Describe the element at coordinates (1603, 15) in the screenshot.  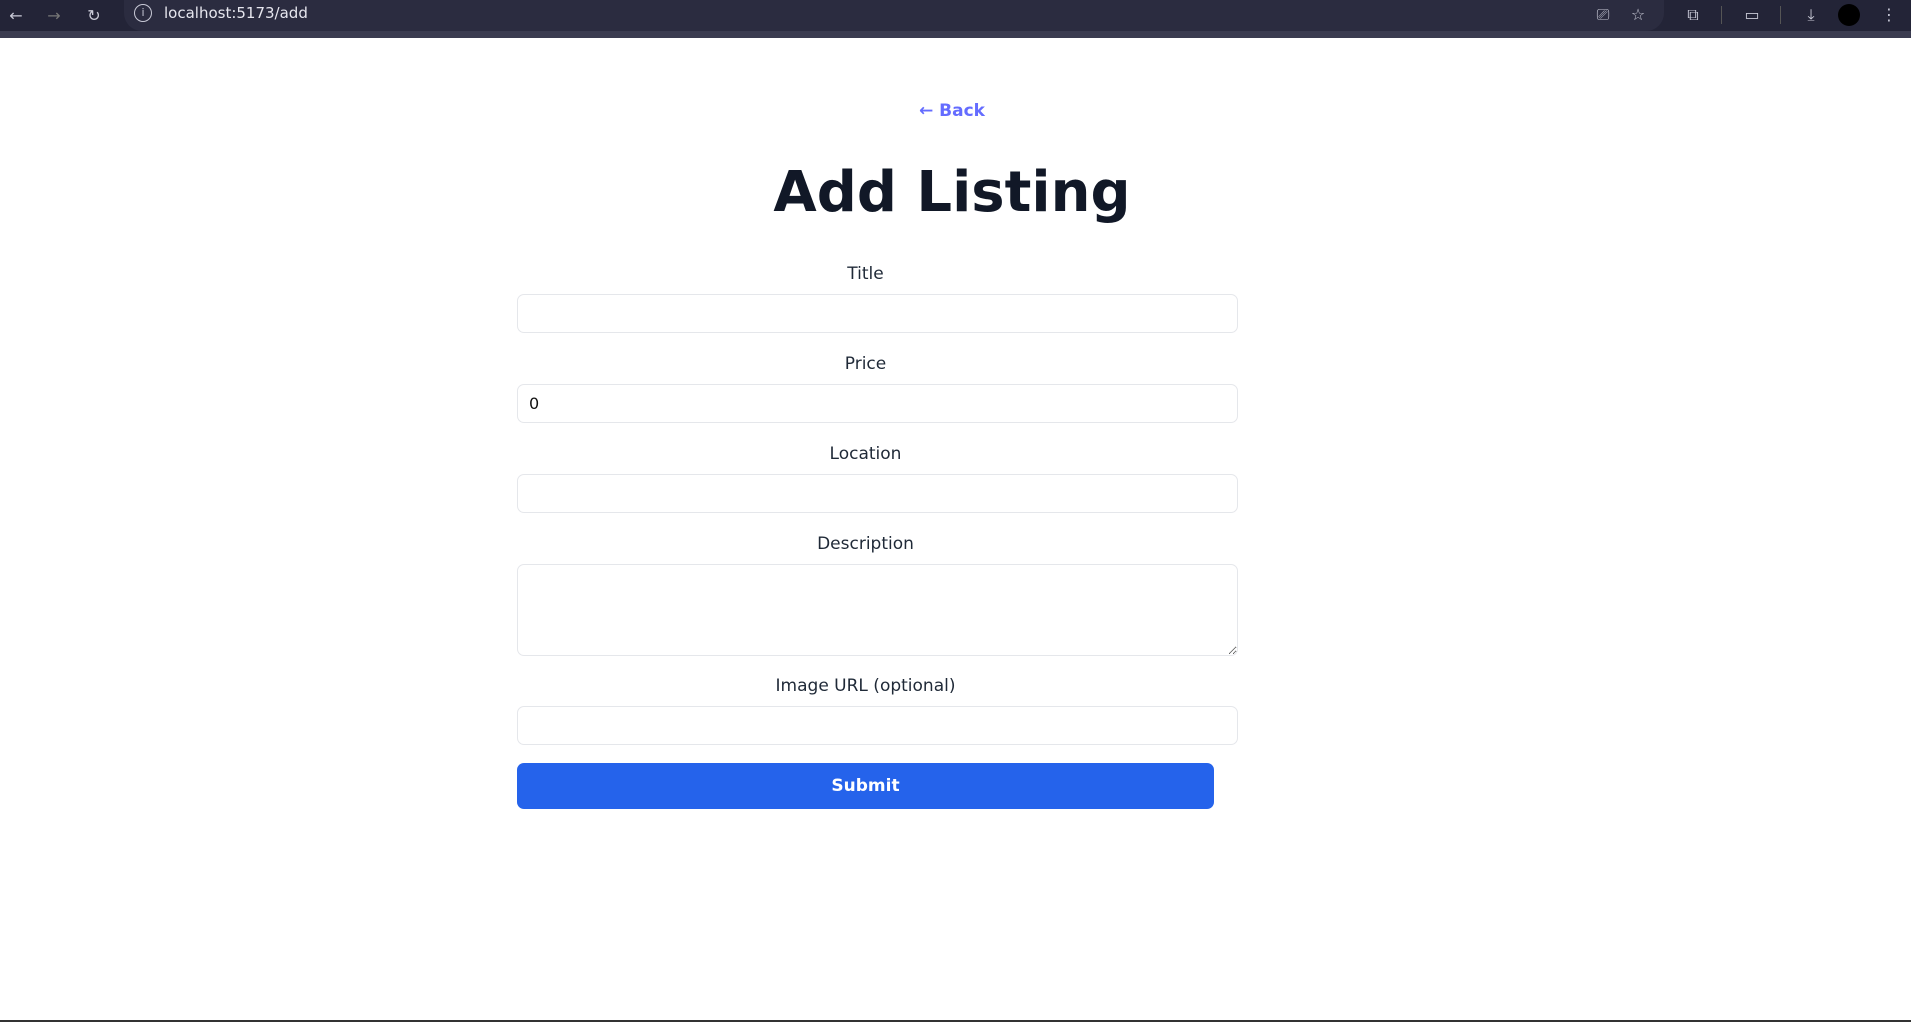
I see `install-app-icon: ⎚` at that location.